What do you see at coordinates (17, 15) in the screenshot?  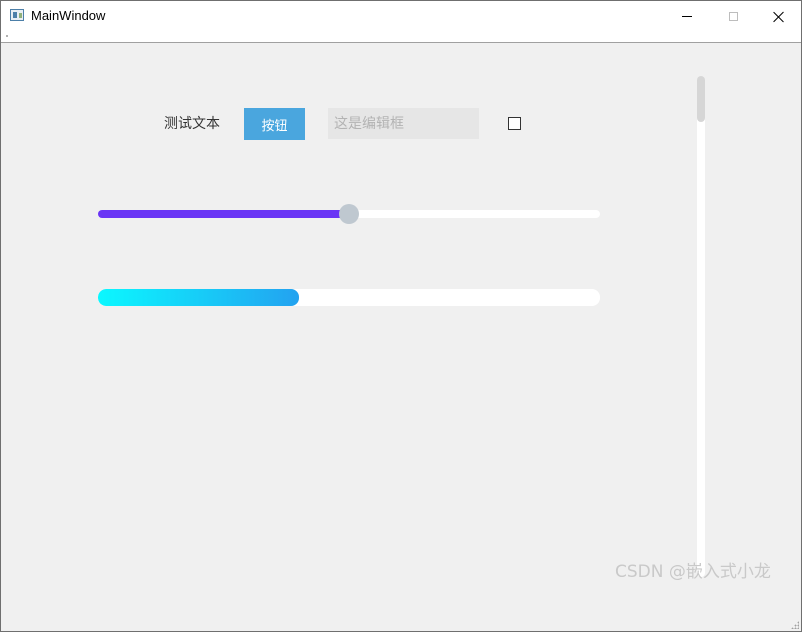 I see `window-app-icon` at bounding box center [17, 15].